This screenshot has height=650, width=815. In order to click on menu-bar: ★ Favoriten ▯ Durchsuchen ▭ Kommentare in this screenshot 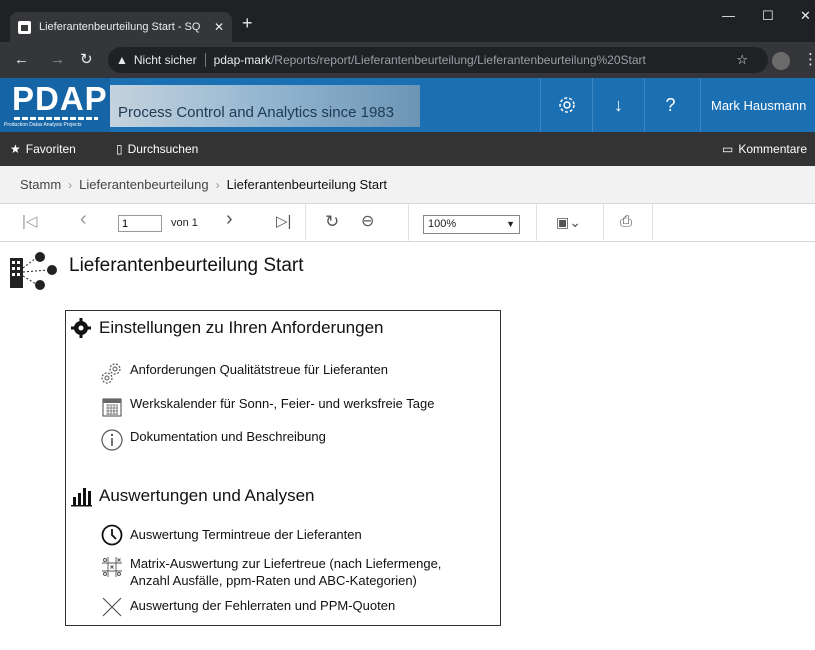, I will do `click(407, 149)`.